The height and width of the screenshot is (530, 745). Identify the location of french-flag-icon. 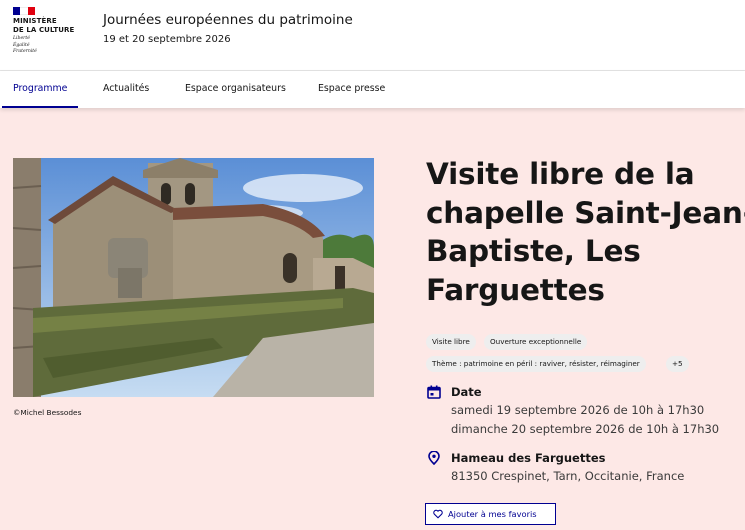
(24, 11).